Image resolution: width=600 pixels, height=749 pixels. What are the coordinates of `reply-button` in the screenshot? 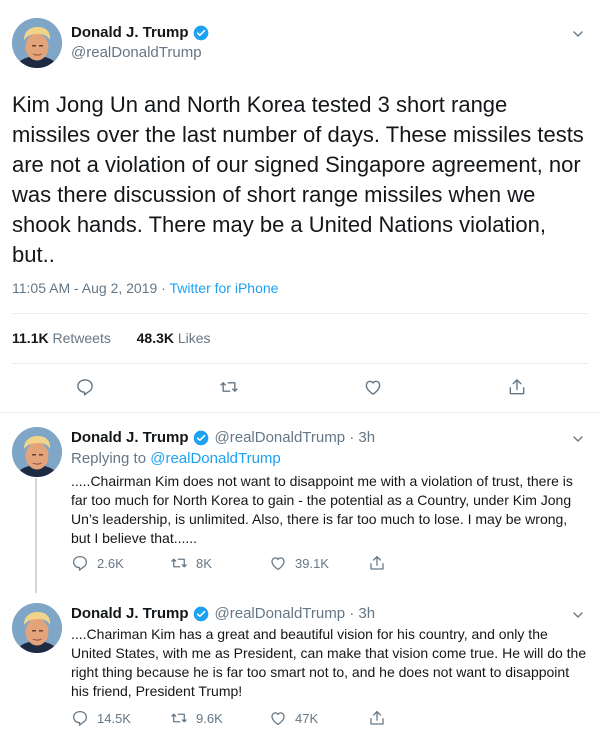 It's located at (85, 387).